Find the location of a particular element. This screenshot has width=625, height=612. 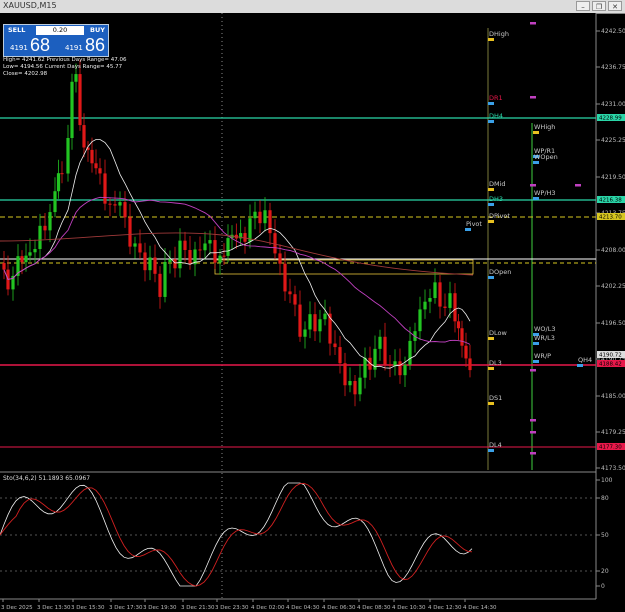

level-label: QH4 is located at coordinates (585, 360).